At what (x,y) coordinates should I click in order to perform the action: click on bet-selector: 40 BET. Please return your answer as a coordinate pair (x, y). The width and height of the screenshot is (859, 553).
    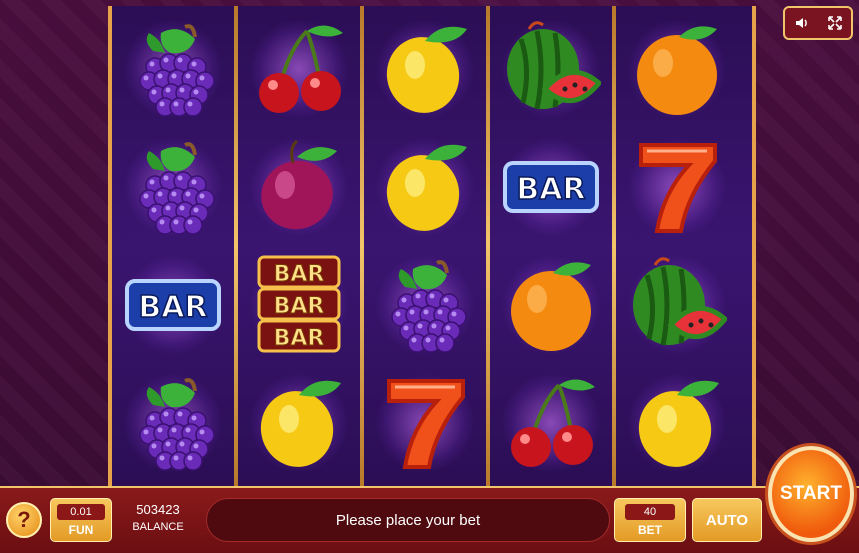
    Looking at the image, I should click on (650, 520).